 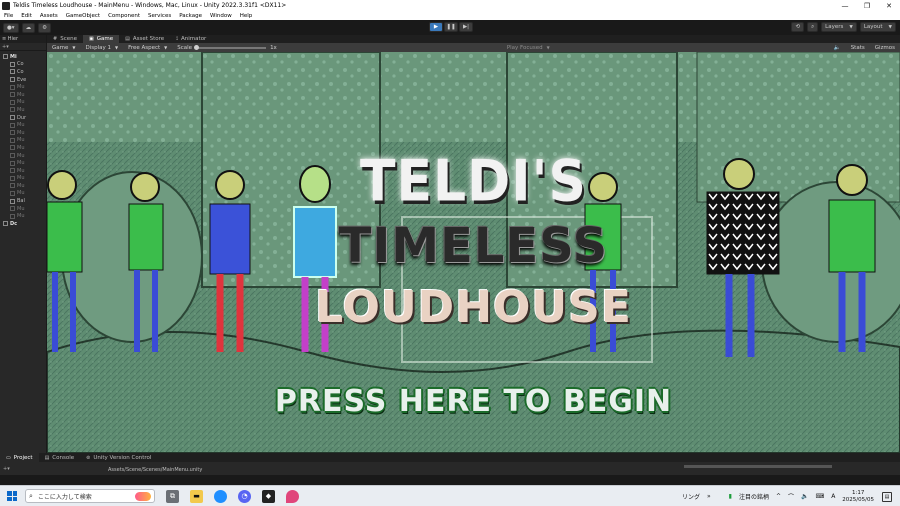 What do you see at coordinates (23, 224) in the screenshot?
I see `hierarchy-row: Dc` at bounding box center [23, 224].